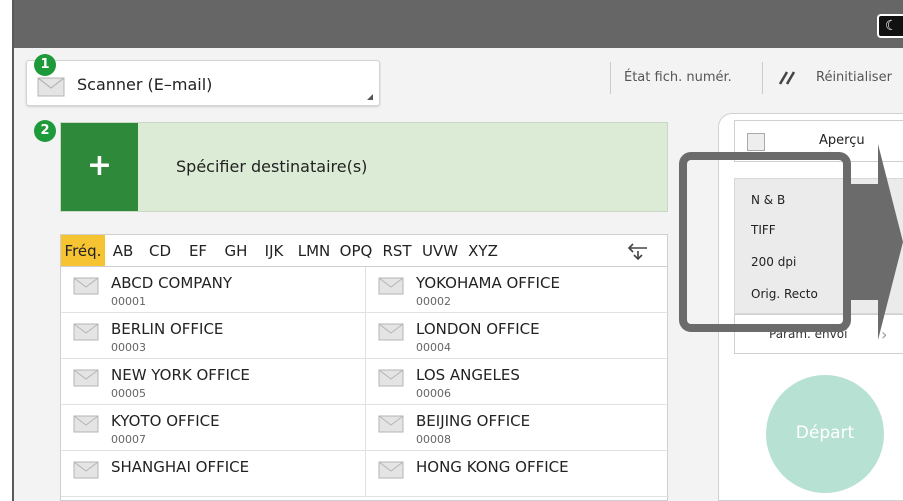 Image resolution: width=903 pixels, height=501 pixels. Describe the element at coordinates (433, 439) in the screenshot. I see `address-number: 00008` at that location.